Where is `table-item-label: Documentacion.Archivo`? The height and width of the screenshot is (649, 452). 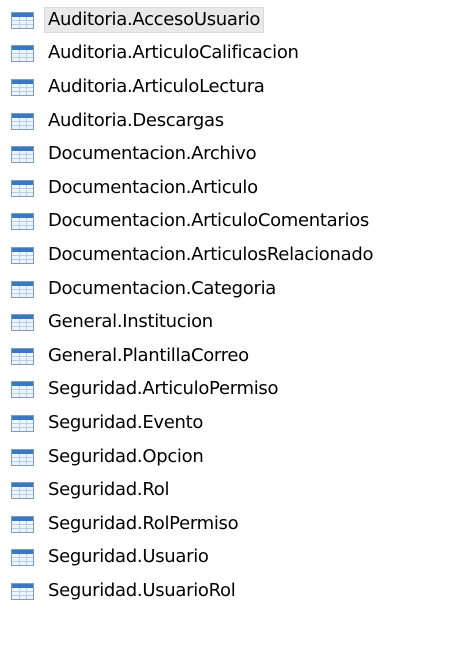 table-item-label: Documentacion.Archivo is located at coordinates (152, 154).